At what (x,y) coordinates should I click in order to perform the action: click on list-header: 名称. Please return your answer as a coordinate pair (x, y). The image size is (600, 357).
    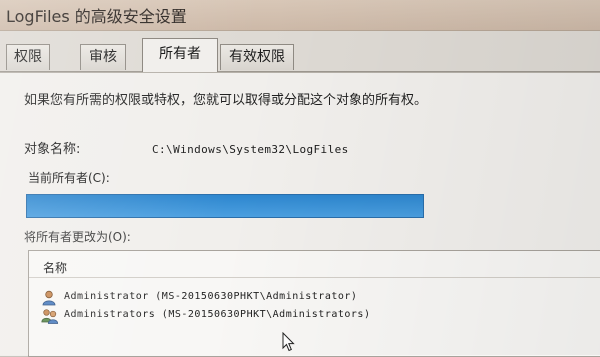
    Looking at the image, I should click on (314, 264).